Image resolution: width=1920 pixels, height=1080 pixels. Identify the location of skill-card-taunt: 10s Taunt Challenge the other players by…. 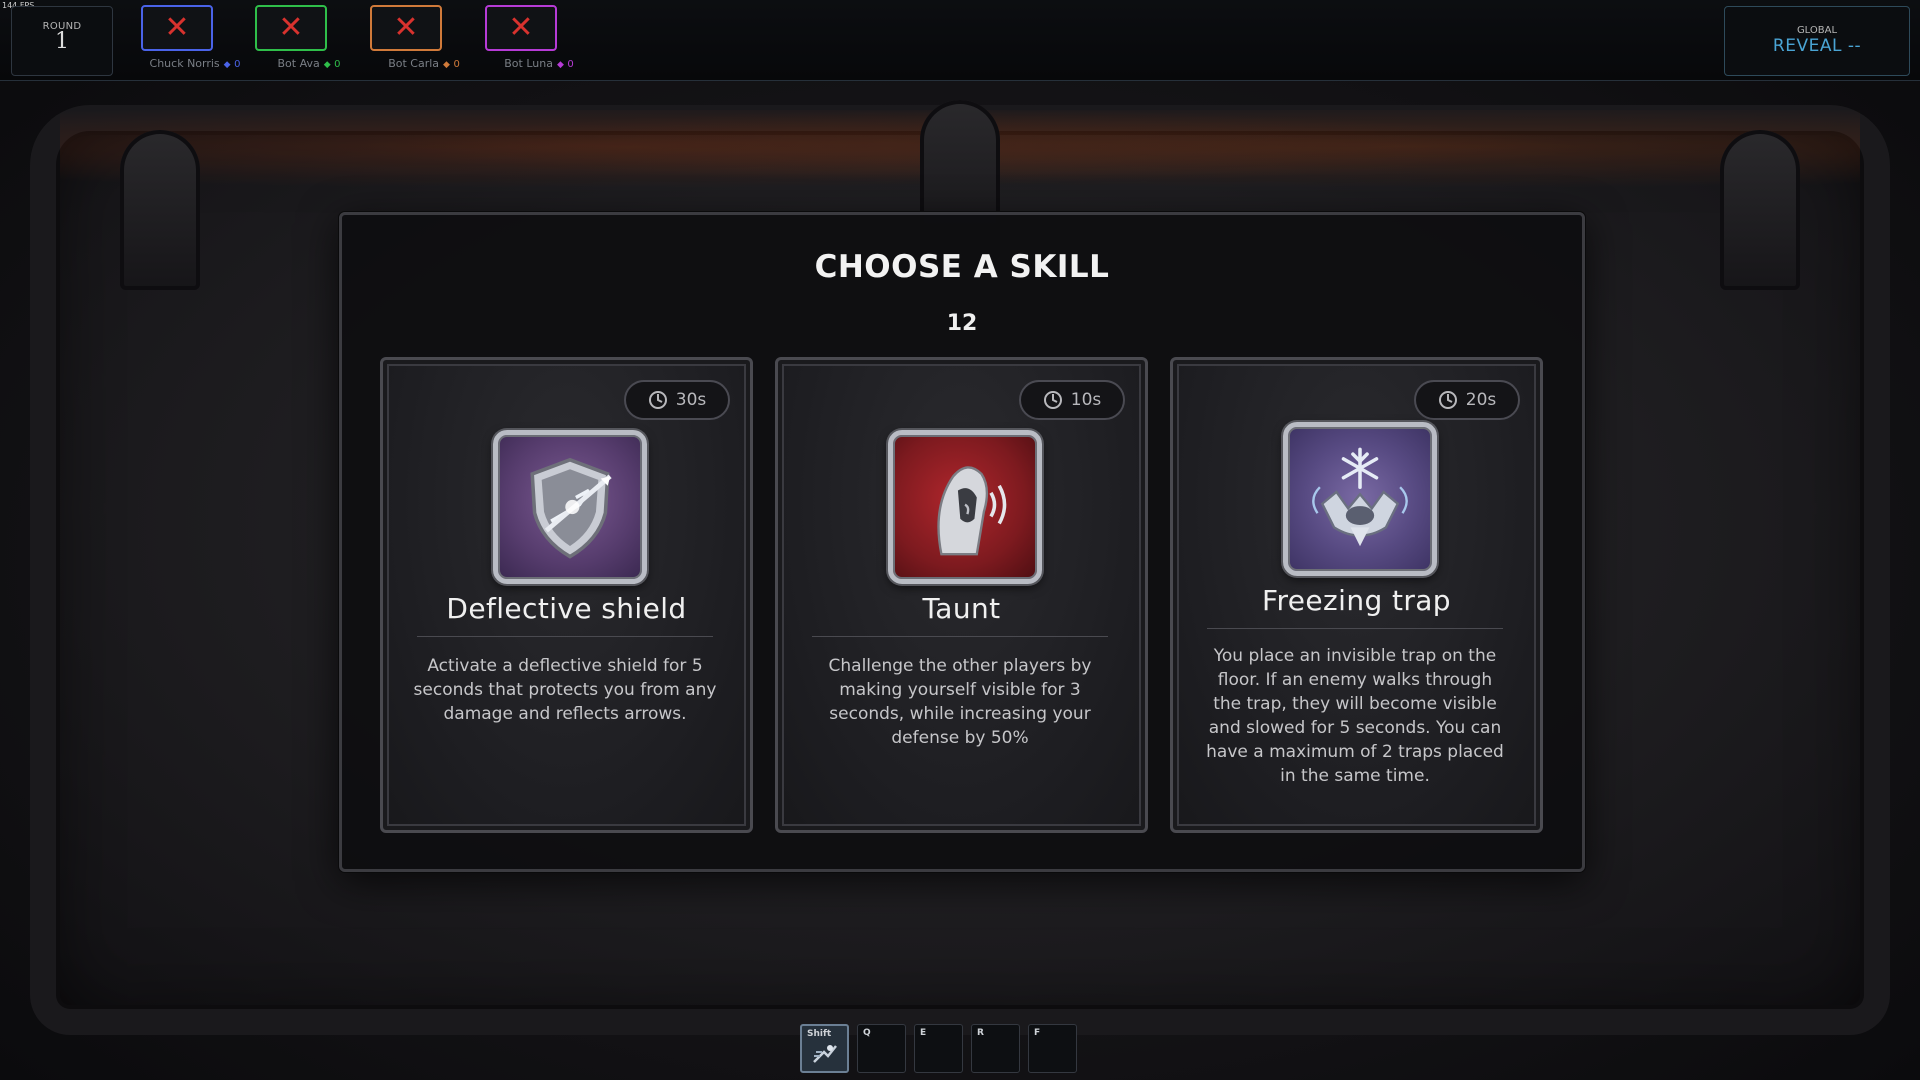
(961, 595).